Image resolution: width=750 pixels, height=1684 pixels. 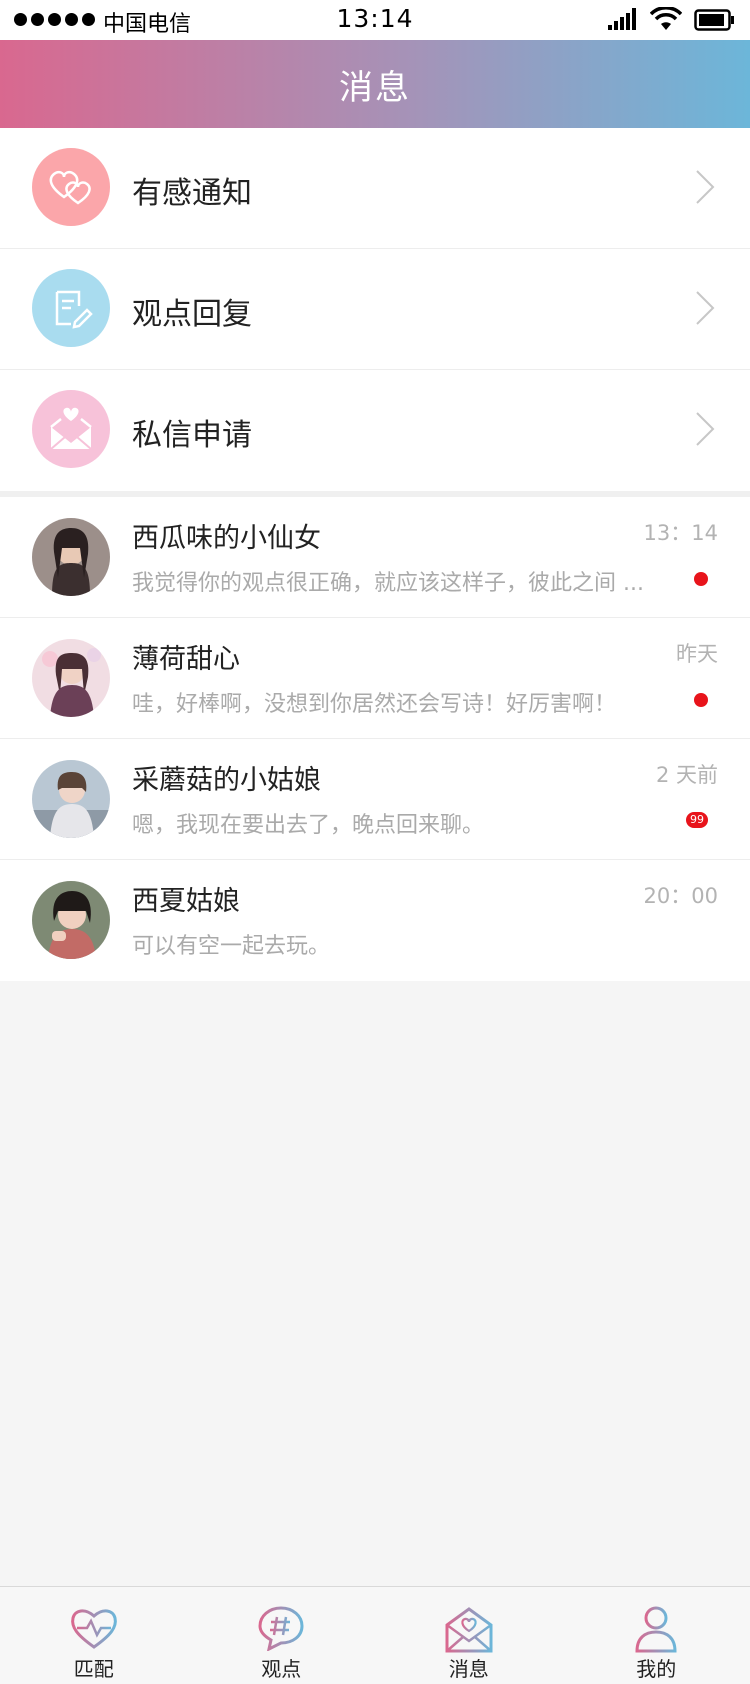 What do you see at coordinates (697, 820) in the screenshot?
I see `unread-count-badge: 99` at bounding box center [697, 820].